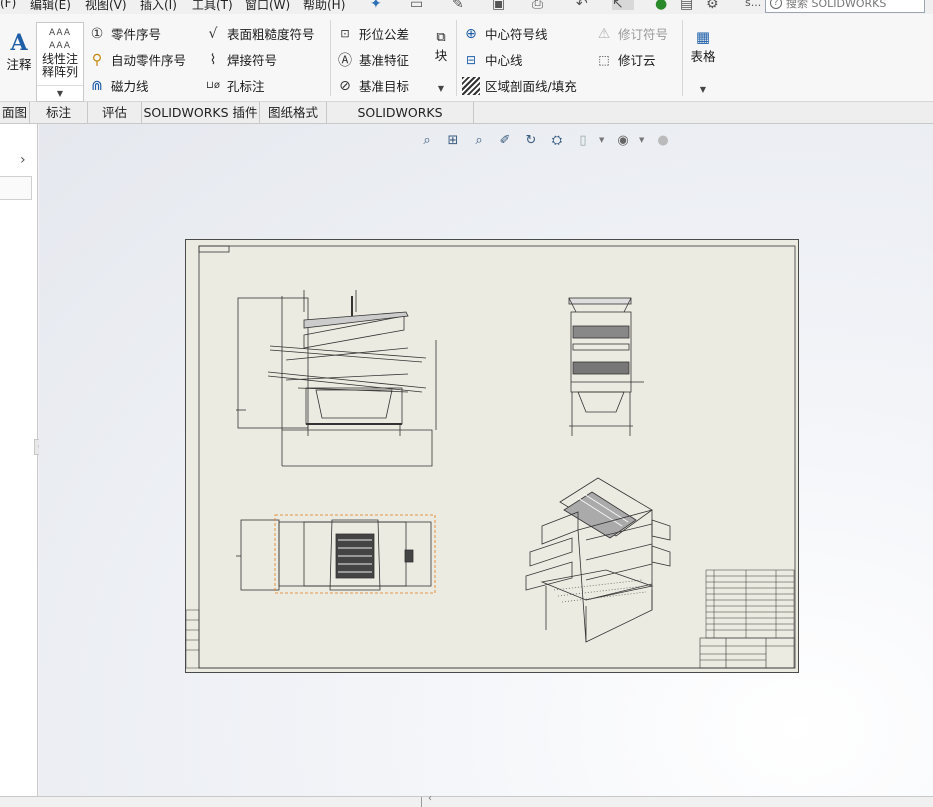 The width and height of the screenshot is (933, 807). What do you see at coordinates (663, 140) in the screenshot?
I see `appearance-icon: ●` at bounding box center [663, 140].